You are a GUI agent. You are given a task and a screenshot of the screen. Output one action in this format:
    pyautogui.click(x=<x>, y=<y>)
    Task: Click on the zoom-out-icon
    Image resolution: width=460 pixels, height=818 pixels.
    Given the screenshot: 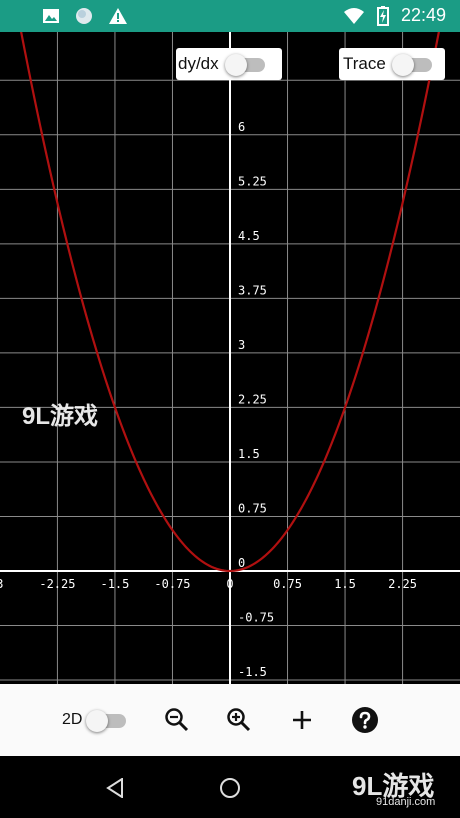 What is the action you would take?
    pyautogui.click(x=177, y=720)
    